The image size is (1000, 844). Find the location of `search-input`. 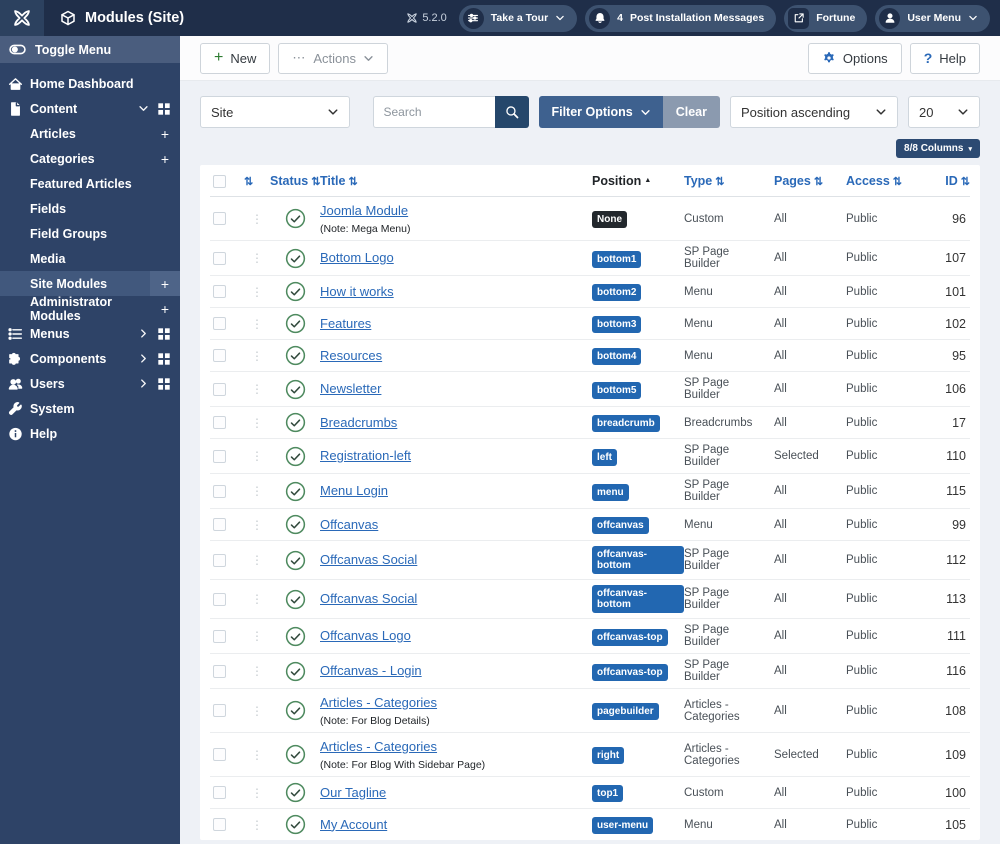

search-input is located at coordinates (434, 112).